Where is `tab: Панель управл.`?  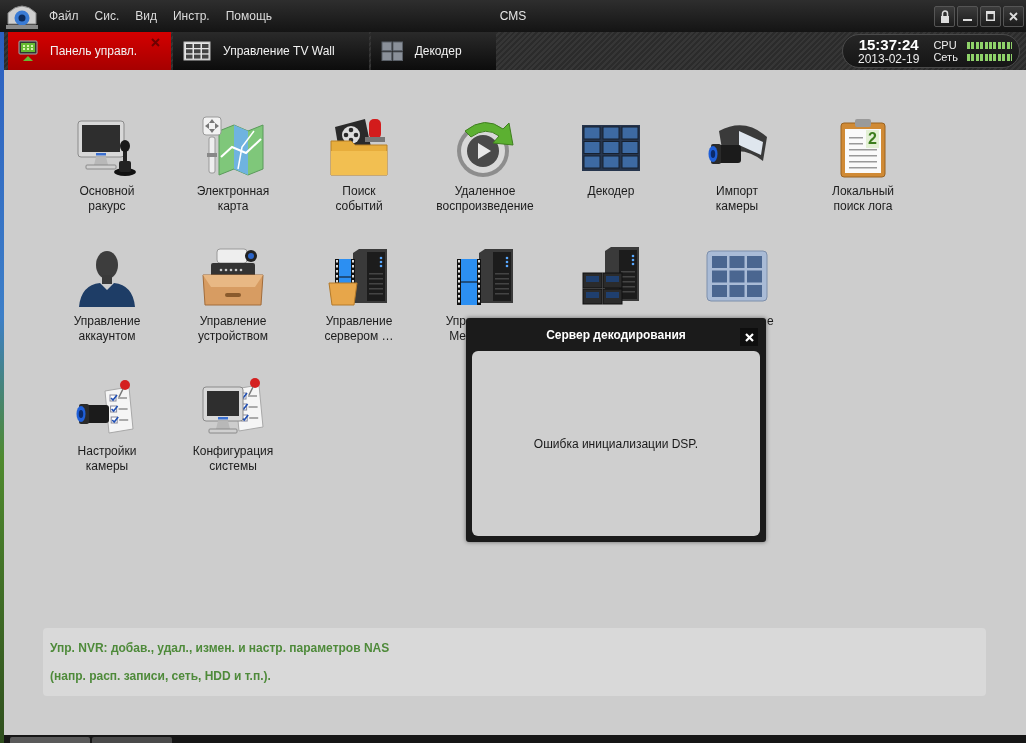
tab: Панель управл. is located at coordinates (90, 51).